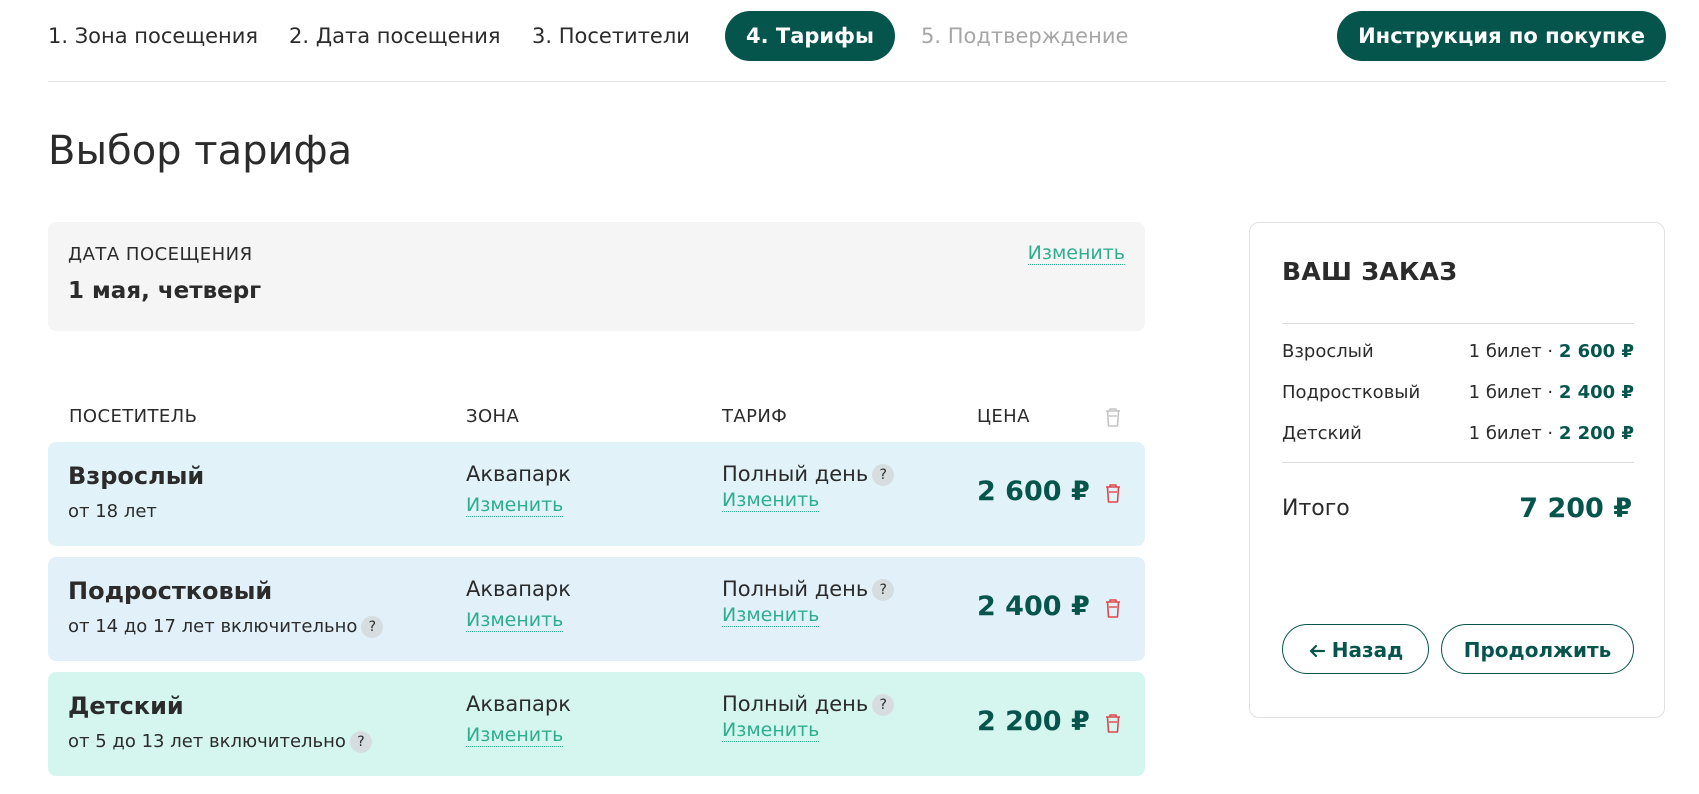  Describe the element at coordinates (1367, 650) in the screenshot. I see `back-label: Назад` at that location.